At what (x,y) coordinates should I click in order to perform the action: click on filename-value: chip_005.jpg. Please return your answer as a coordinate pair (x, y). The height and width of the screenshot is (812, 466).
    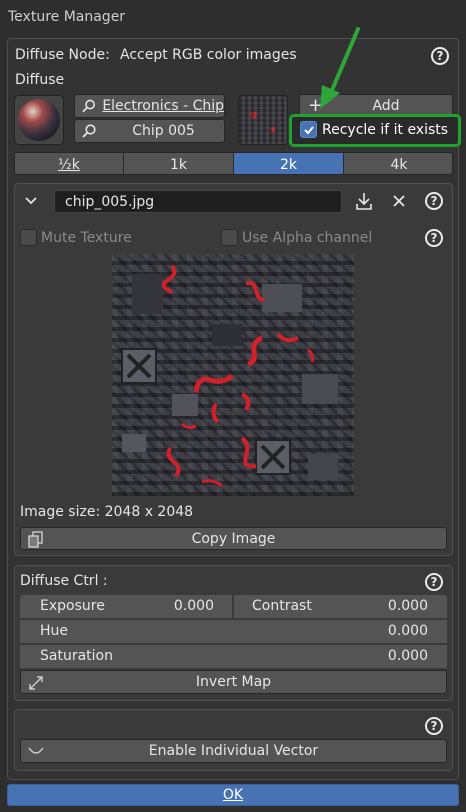
    Looking at the image, I should click on (110, 201).